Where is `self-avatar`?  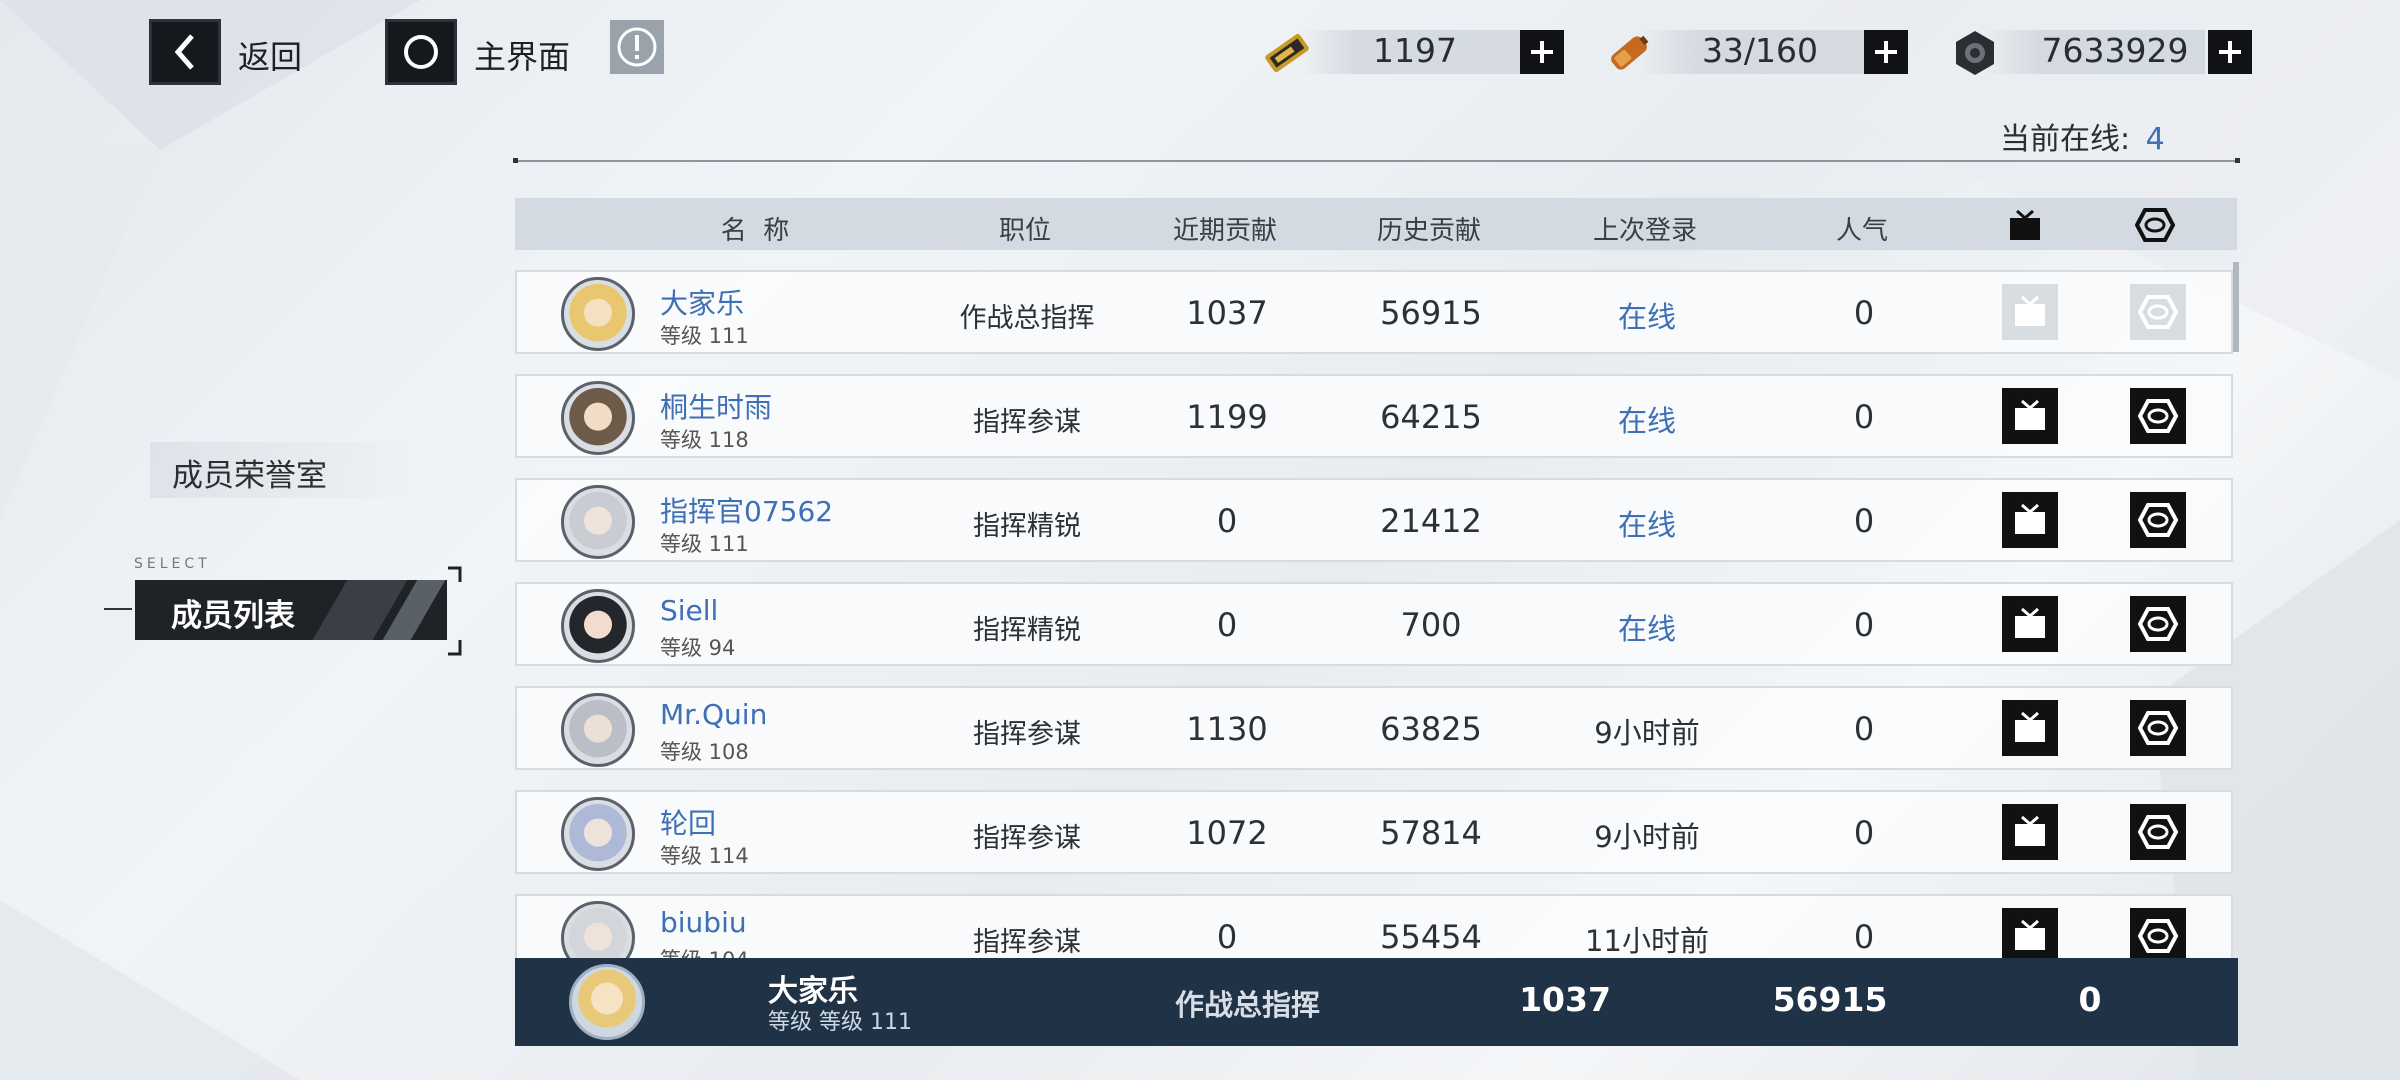
self-avatar is located at coordinates (607, 1002).